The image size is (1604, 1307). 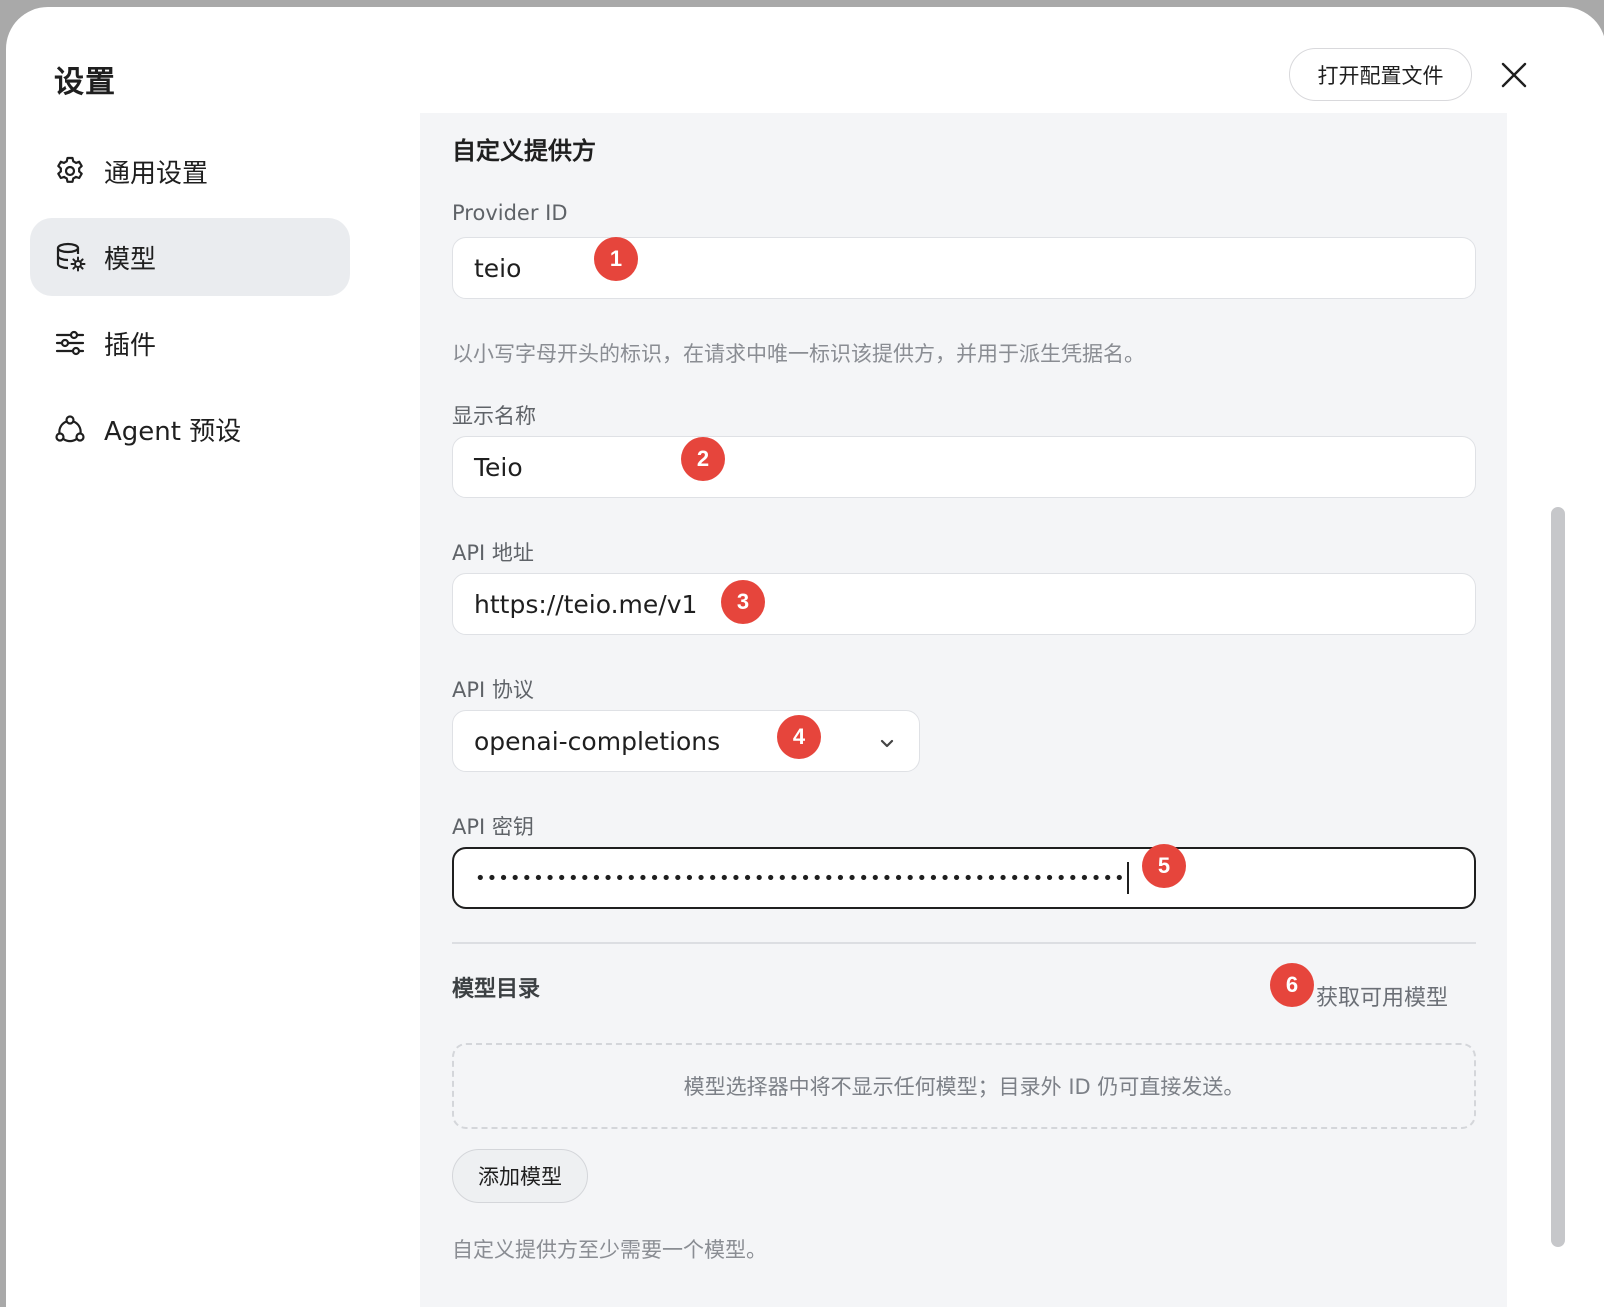 I want to click on empty-catalog-box: 模型选择器中将不显示任何模型；目录外 ID 仍可直接发送。, so click(x=964, y=1086).